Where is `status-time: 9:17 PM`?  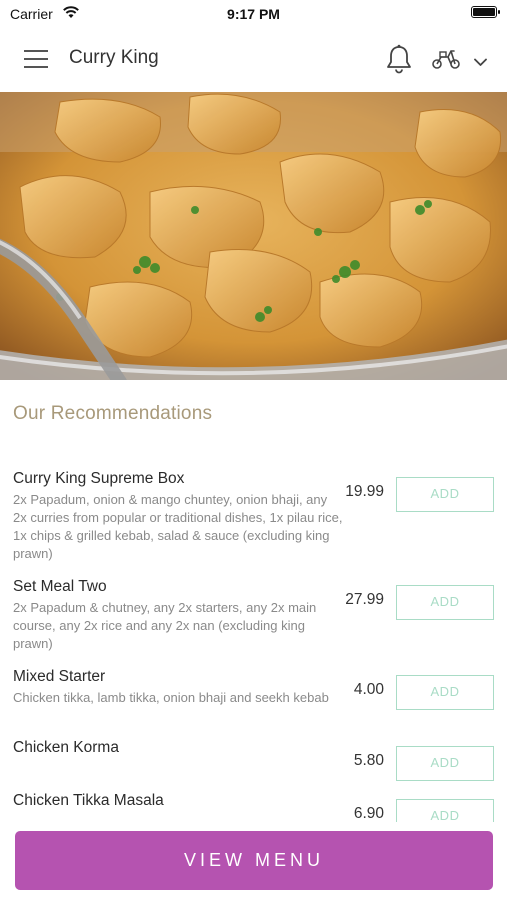
status-time: 9:17 PM is located at coordinates (253, 14).